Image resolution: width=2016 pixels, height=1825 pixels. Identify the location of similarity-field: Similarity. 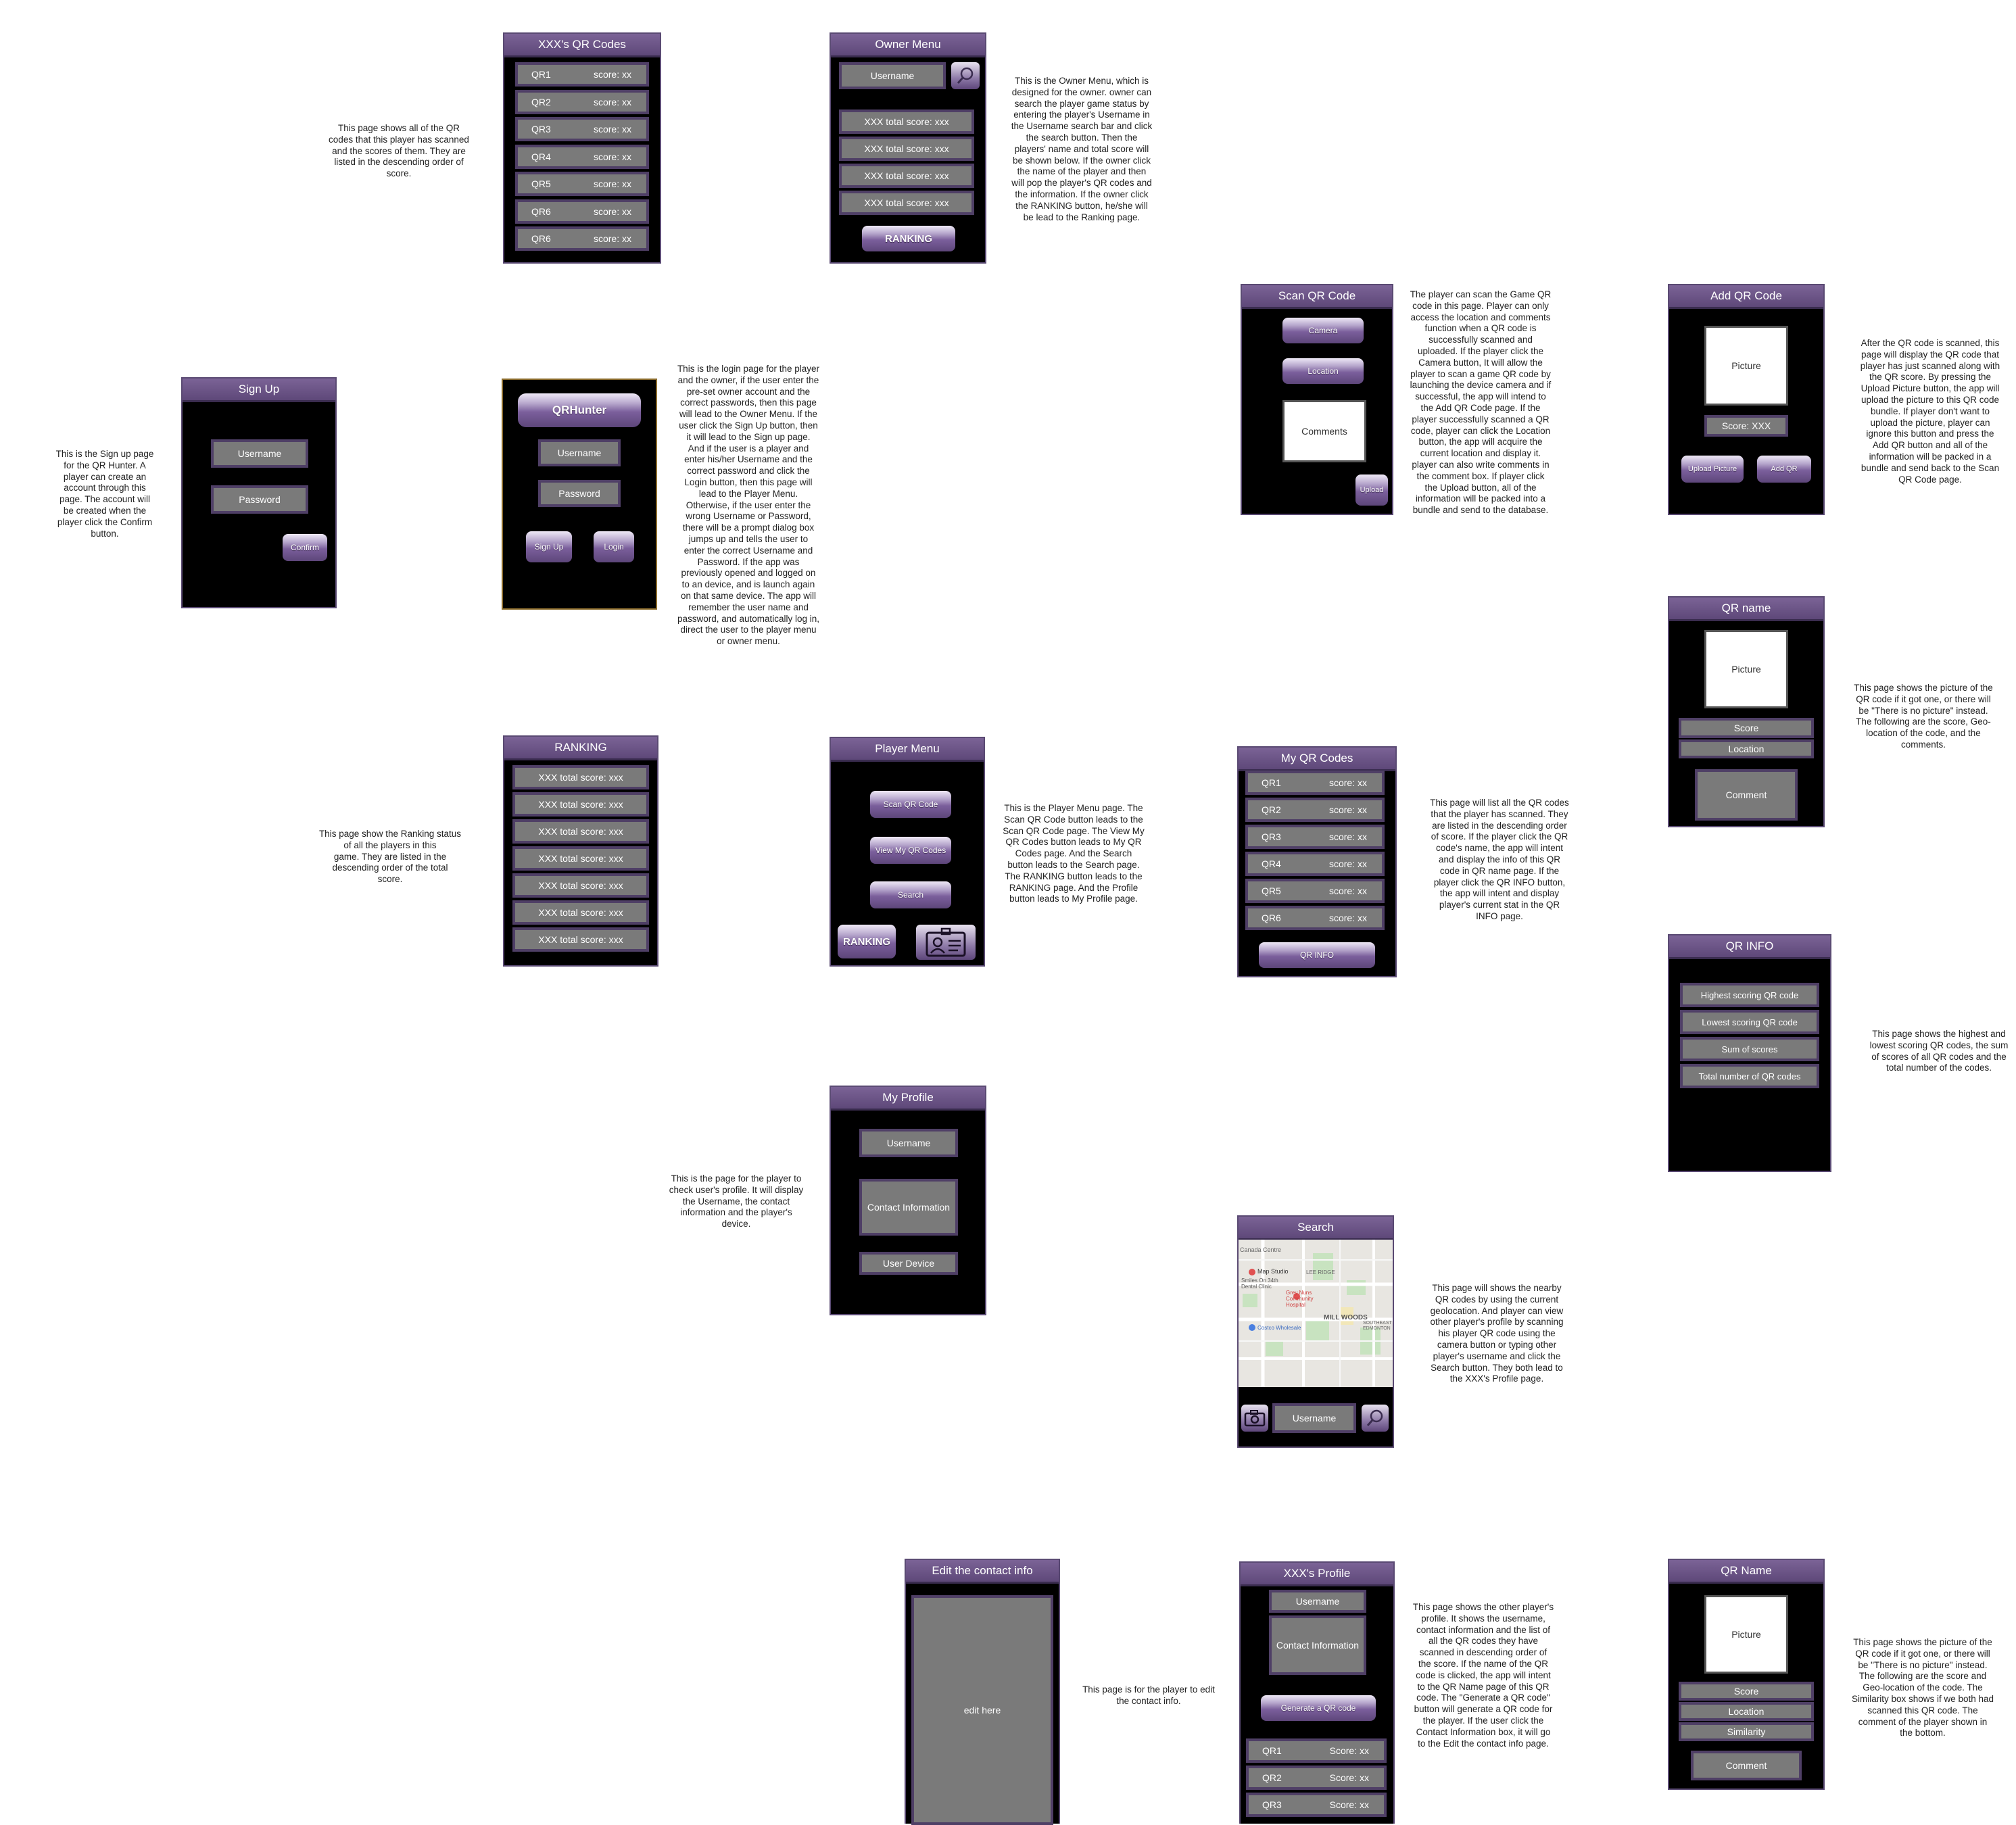
(1746, 1731).